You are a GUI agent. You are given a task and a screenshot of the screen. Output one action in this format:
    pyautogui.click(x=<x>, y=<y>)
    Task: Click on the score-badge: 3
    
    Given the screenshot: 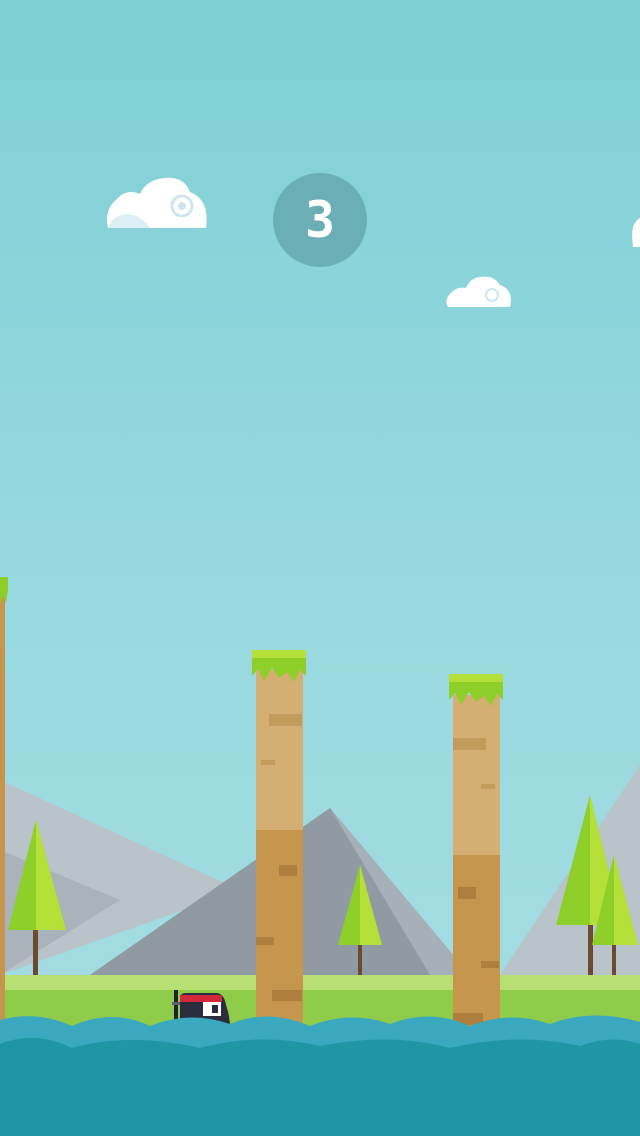 What is the action you would take?
    pyautogui.click(x=320, y=220)
    